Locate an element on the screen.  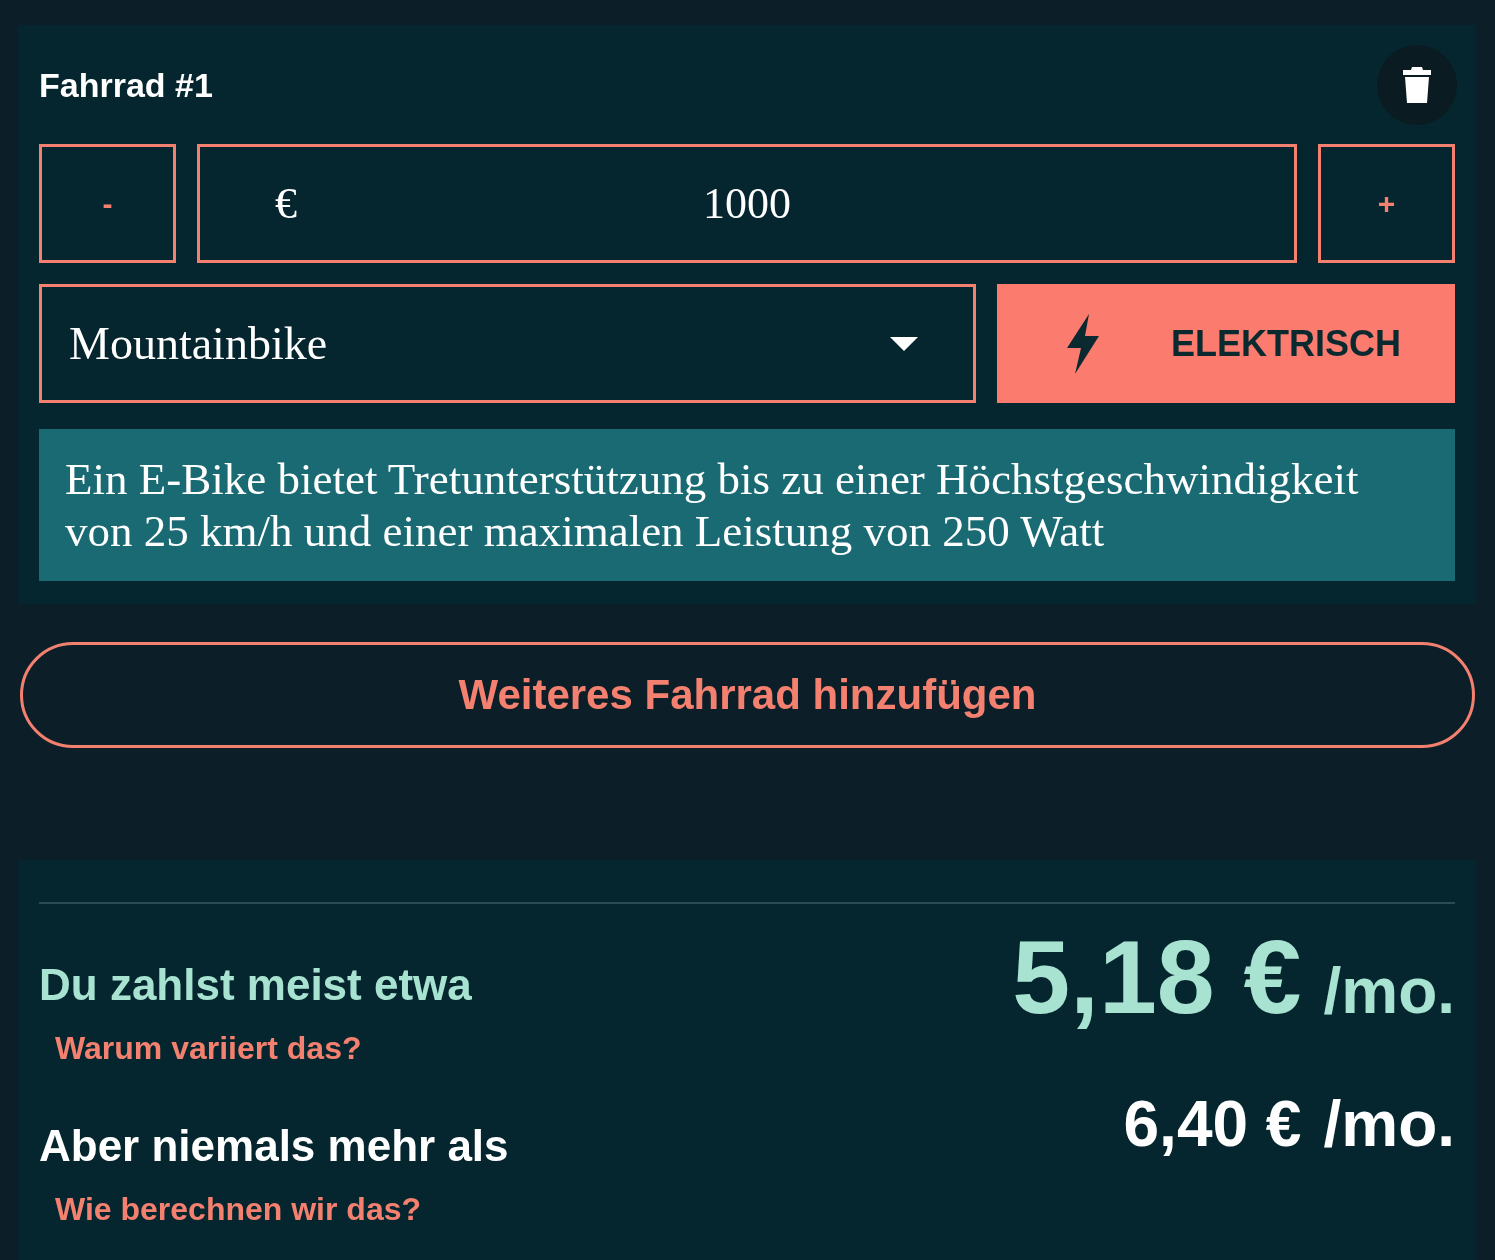
typical-label: Du zahlst meist etwa is located at coordinates (255, 985).